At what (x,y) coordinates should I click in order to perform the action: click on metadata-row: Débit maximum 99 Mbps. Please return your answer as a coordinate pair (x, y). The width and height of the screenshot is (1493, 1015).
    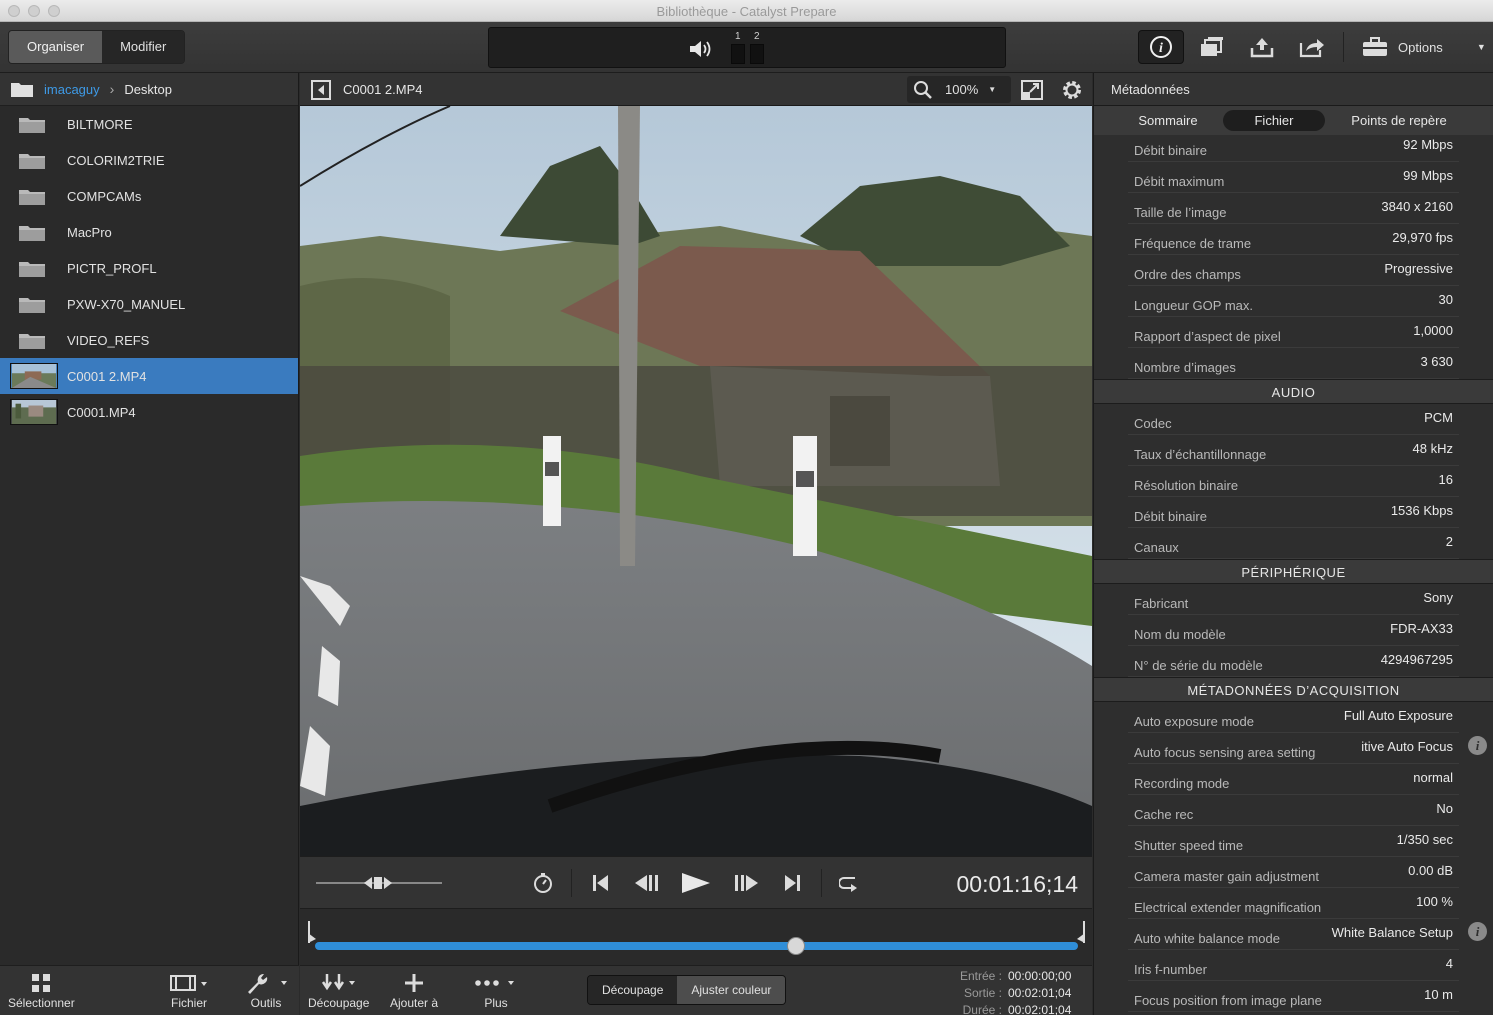
    Looking at the image, I should click on (1293, 177).